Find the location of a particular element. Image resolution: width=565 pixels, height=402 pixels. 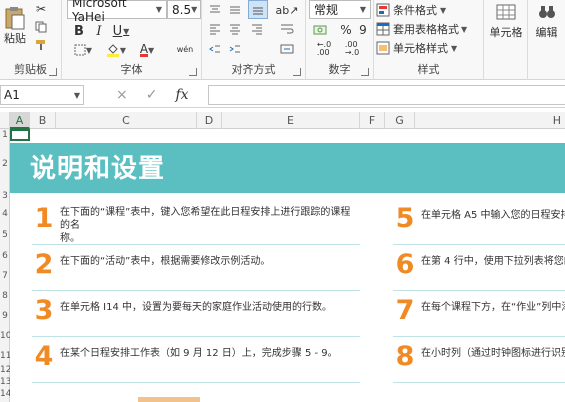

font-name-dropdown: Microsoft YaHei ▼ is located at coordinates (117, 12).